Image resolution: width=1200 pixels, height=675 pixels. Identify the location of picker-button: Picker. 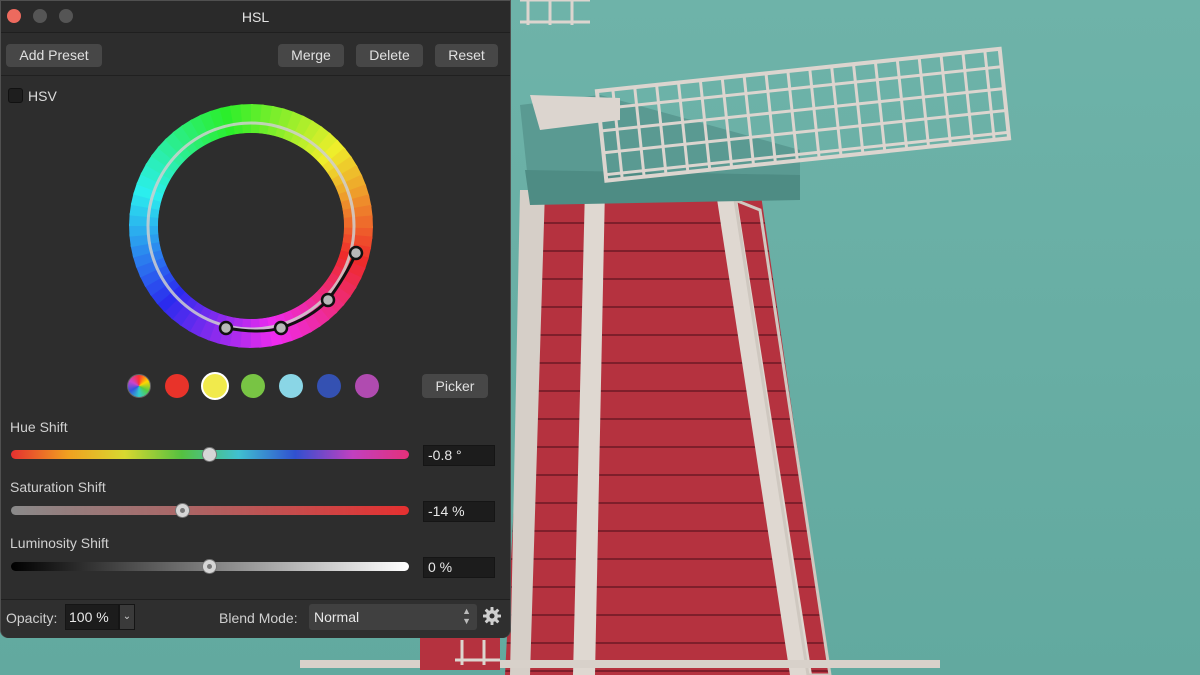
(455, 386).